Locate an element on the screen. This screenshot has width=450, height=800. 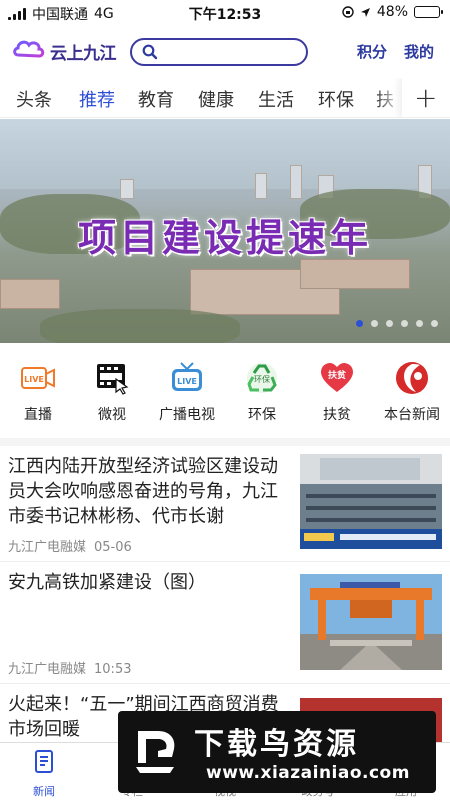
battery-percent: 48% is located at coordinates (392, 12).